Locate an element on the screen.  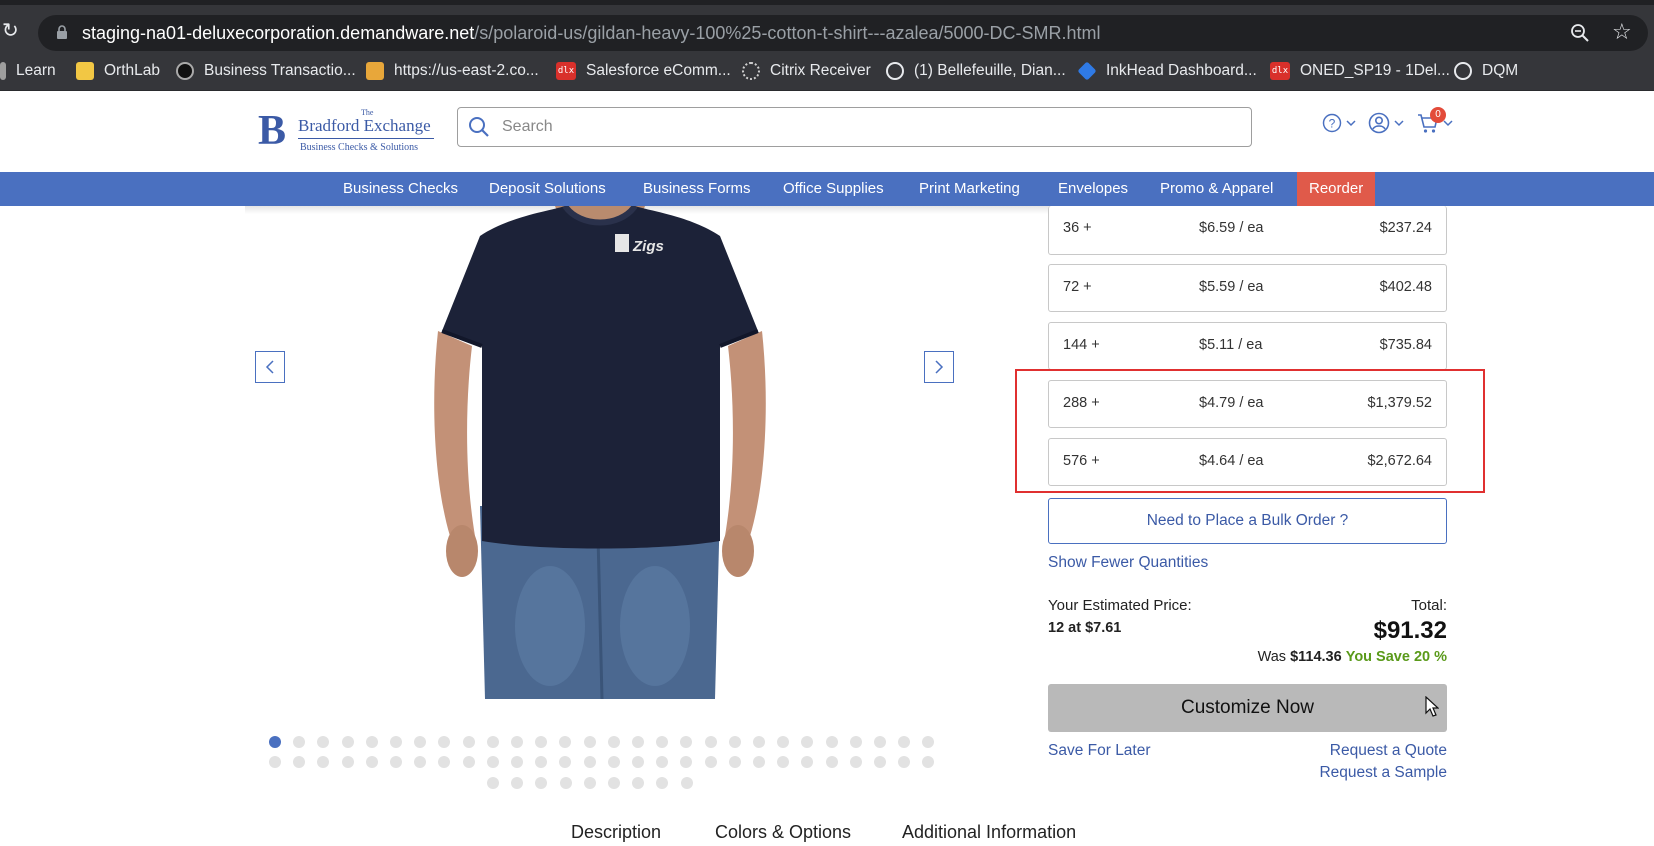
nav-business-checks: Business Checks is located at coordinates (400, 189).